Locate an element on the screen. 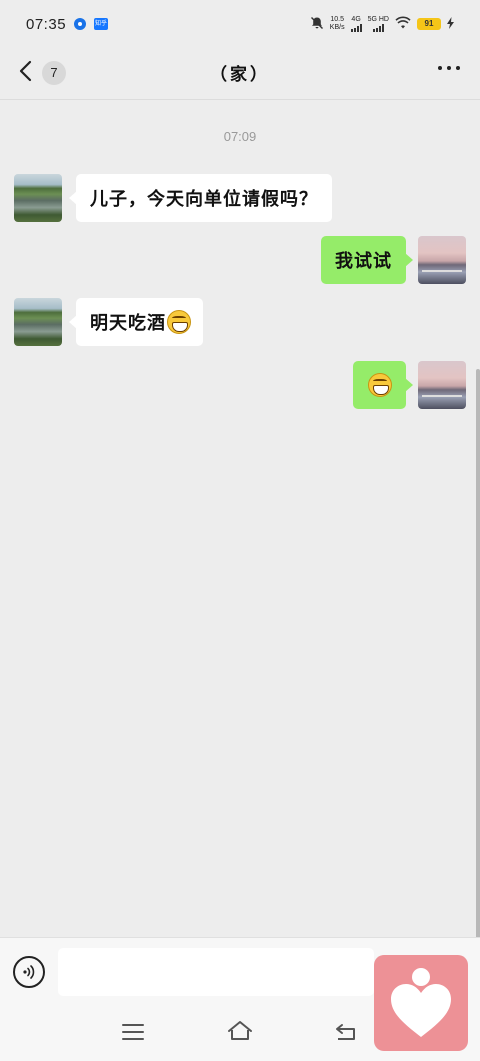 This screenshot has width=480, height=1061. mute-bell-icon is located at coordinates (317, 24).